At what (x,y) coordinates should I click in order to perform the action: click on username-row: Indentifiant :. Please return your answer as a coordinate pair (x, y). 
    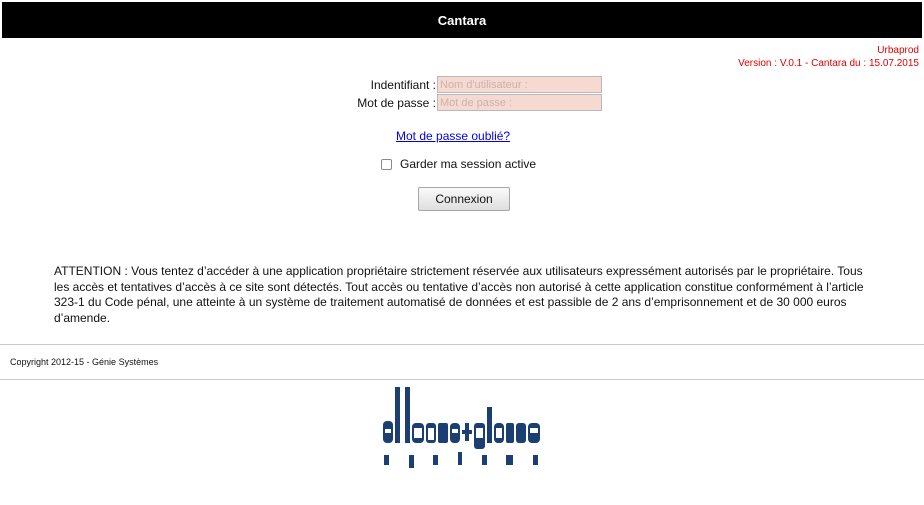
    Looking at the image, I should click on (459, 84).